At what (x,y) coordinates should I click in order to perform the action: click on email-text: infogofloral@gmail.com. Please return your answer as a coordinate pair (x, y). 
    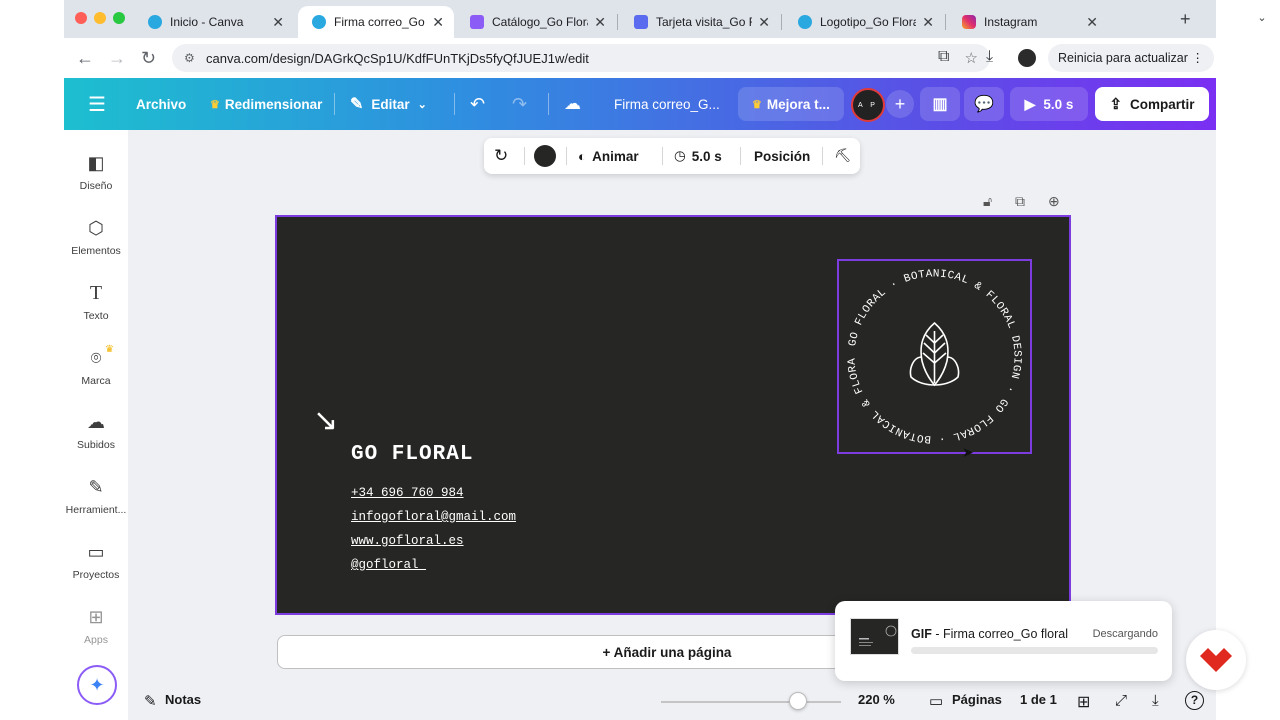
    Looking at the image, I should click on (433, 517).